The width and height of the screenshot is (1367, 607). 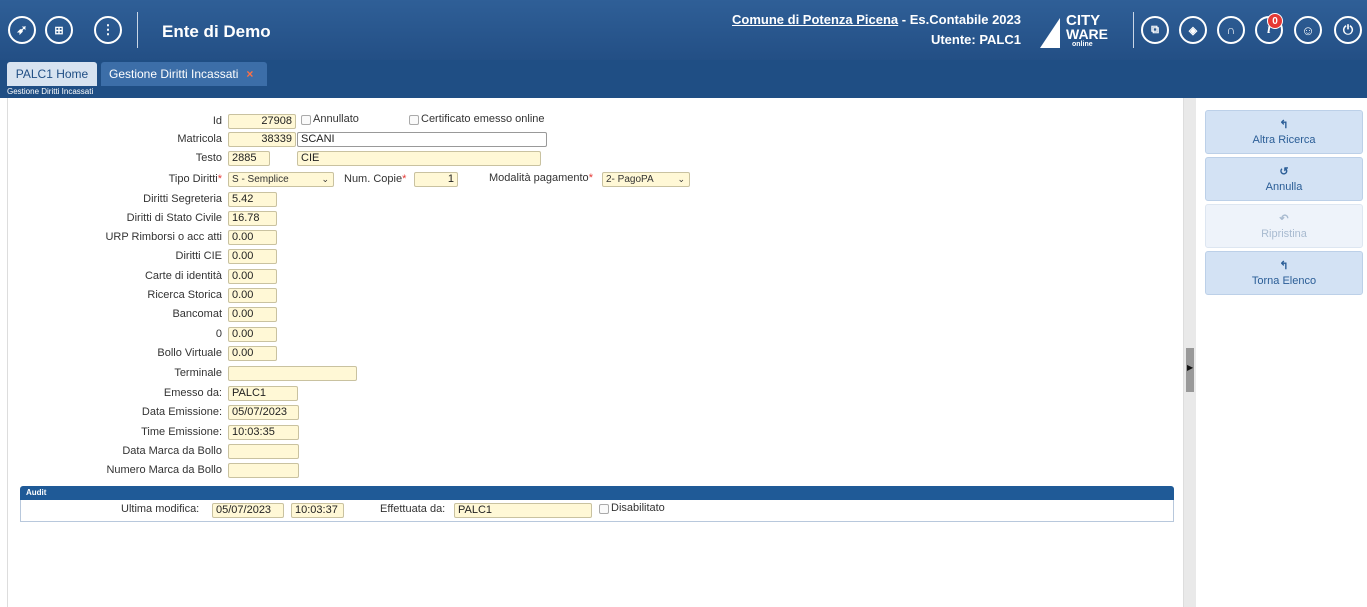 I want to click on comune-link: Comune di Potenza Picena, so click(x=815, y=19).